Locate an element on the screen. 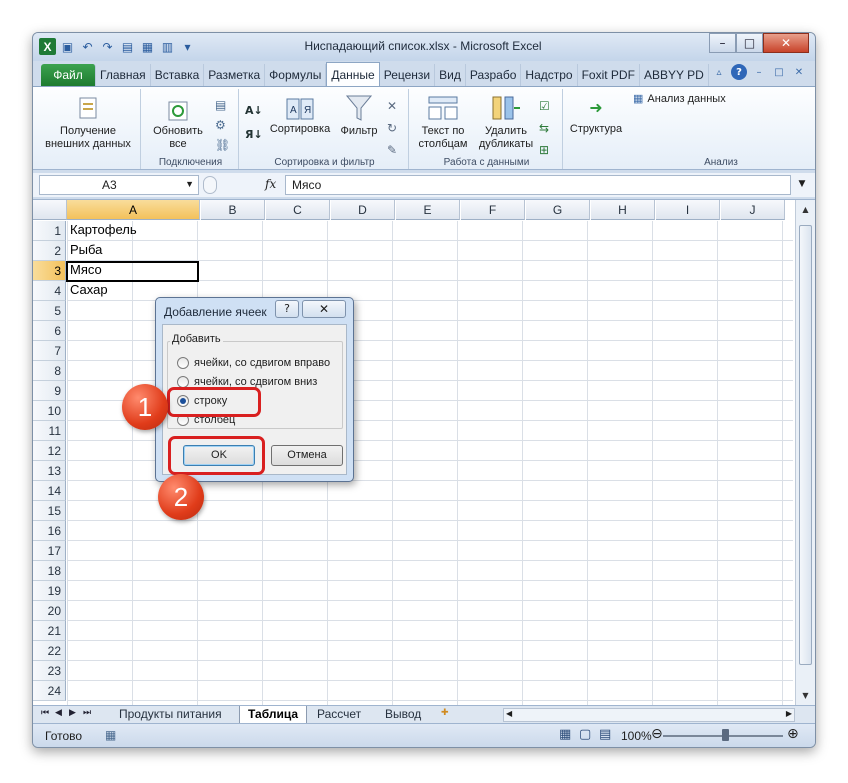 The width and height of the screenshot is (848, 783). zoom-level: 100% is located at coordinates (636, 736).